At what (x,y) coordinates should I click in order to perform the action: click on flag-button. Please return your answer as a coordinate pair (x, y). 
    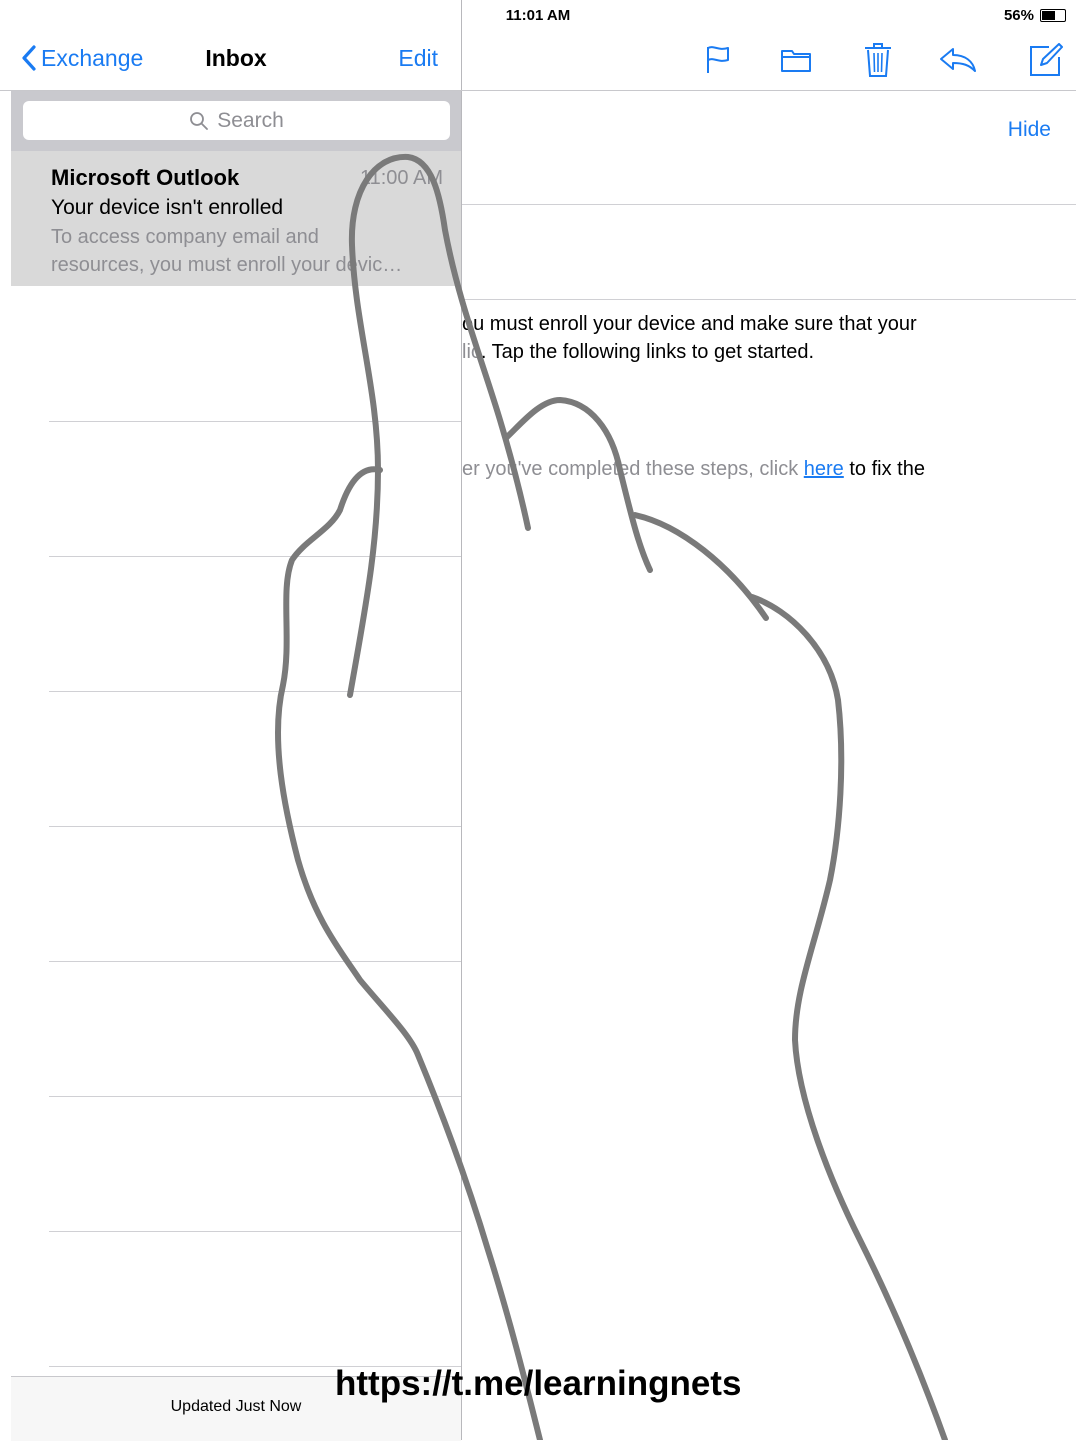
    Looking at the image, I should click on (718, 60).